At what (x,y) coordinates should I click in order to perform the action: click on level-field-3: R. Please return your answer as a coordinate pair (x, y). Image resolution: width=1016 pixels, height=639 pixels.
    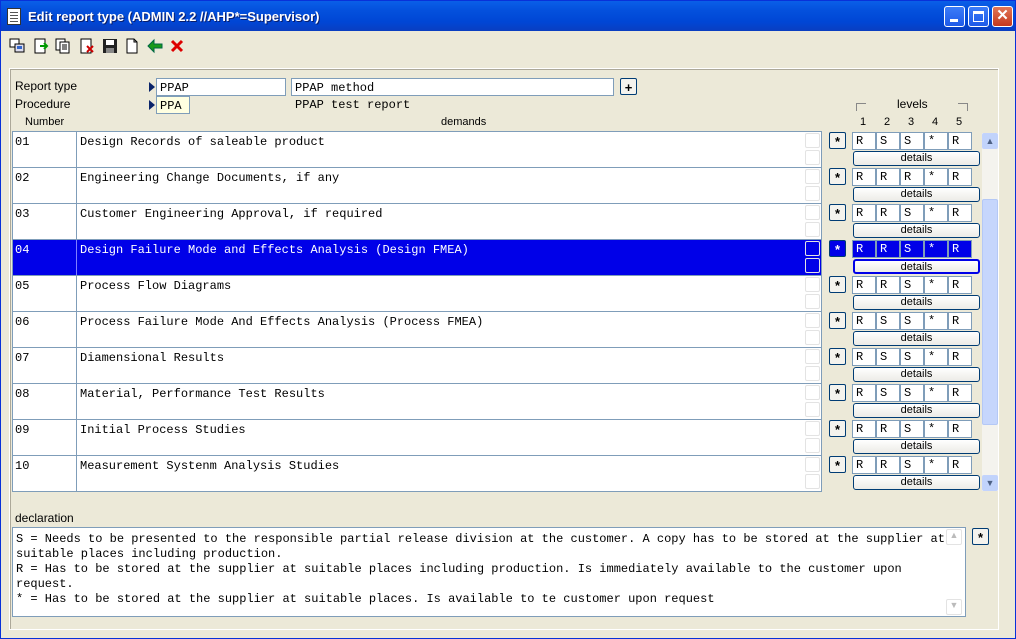
    Looking at the image, I should click on (912, 177).